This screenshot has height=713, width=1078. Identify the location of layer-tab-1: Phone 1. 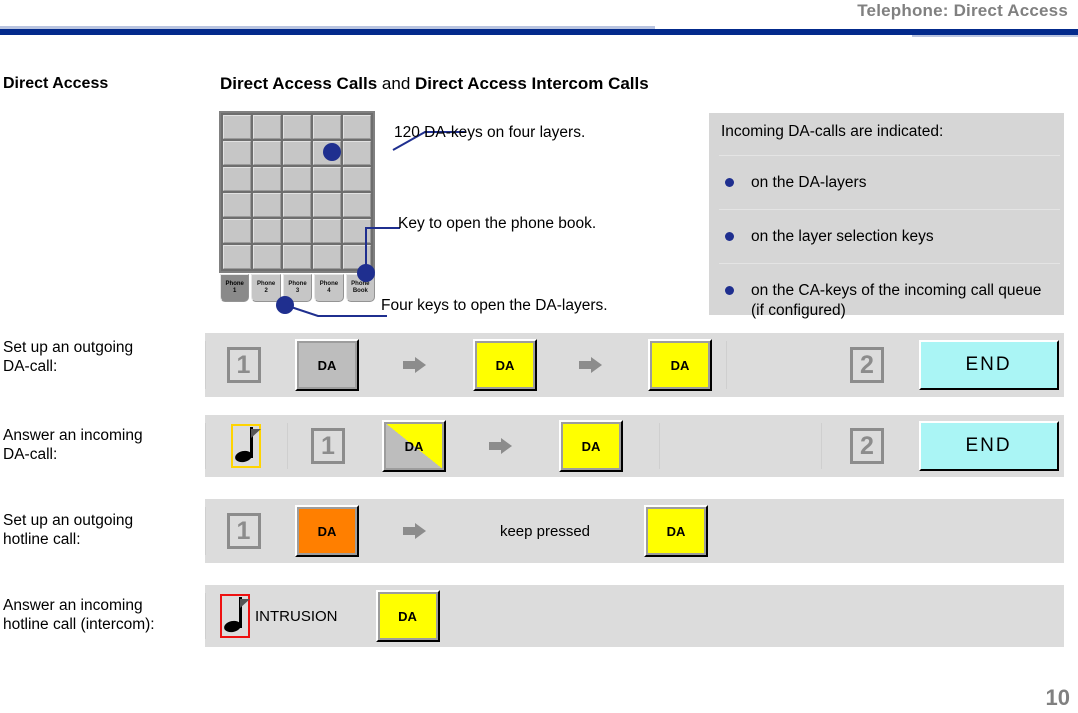
(235, 288).